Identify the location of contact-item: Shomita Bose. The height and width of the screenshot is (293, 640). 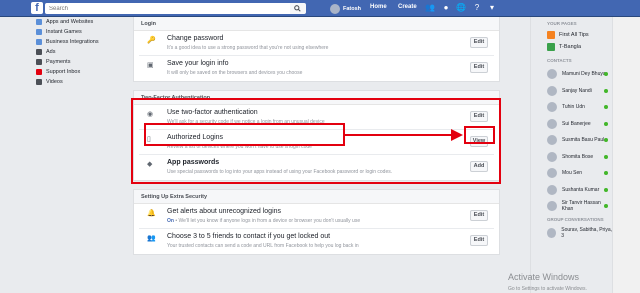
(572, 157).